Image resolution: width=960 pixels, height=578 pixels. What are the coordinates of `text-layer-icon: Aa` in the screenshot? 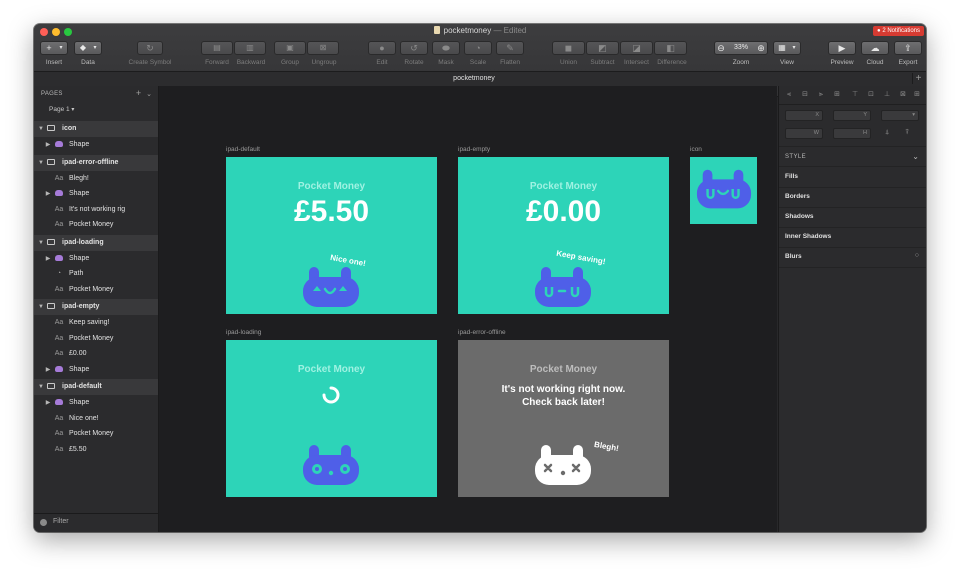 It's located at (59, 449).